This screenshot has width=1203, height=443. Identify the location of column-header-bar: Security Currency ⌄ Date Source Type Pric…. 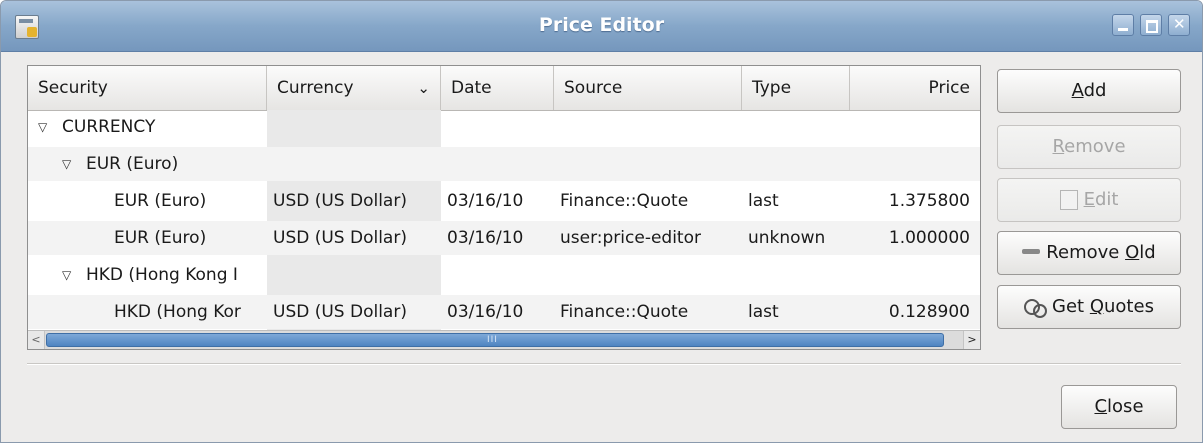
(504, 88).